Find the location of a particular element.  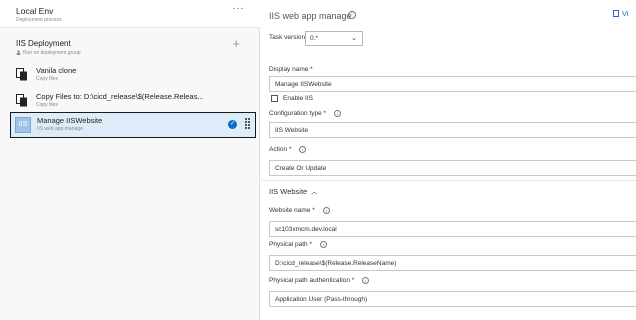

physical-path-auth-select: Application User (Pass-through) is located at coordinates (452, 299).